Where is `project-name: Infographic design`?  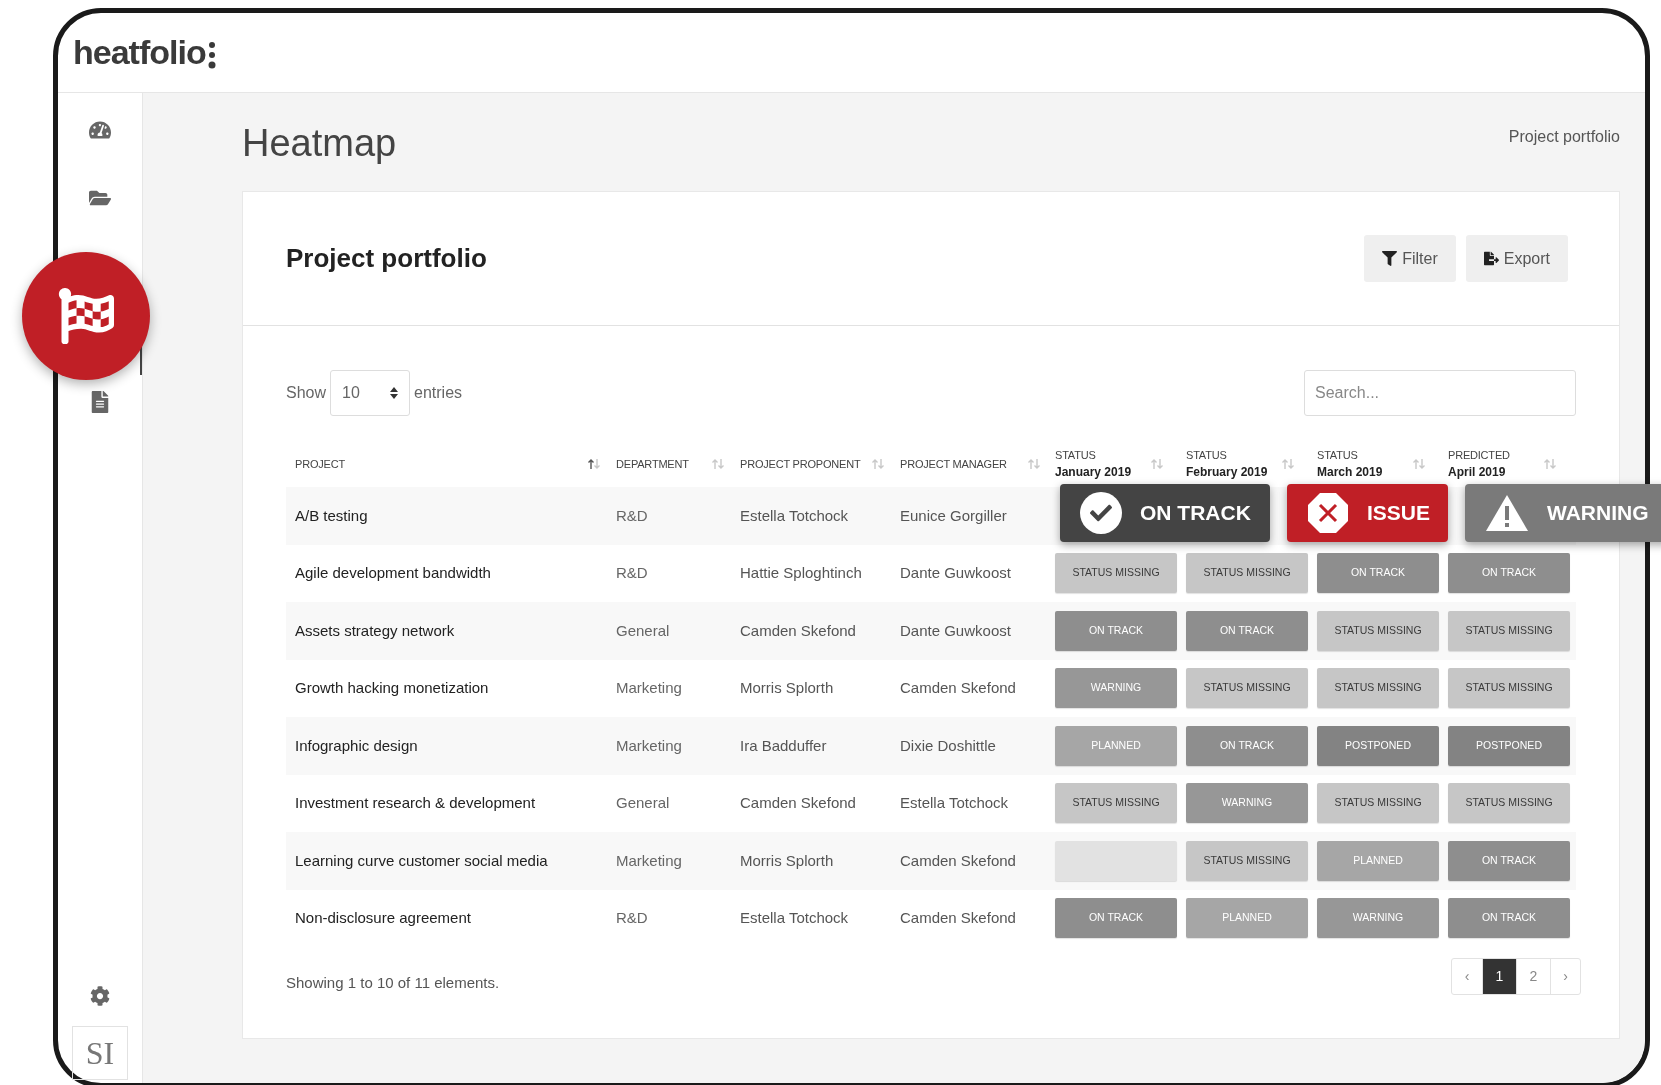
project-name: Infographic design is located at coordinates (356, 745).